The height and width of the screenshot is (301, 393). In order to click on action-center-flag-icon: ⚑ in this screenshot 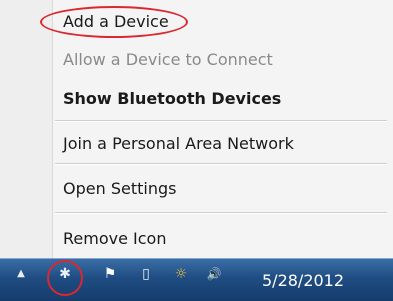, I will do `click(110, 274)`.